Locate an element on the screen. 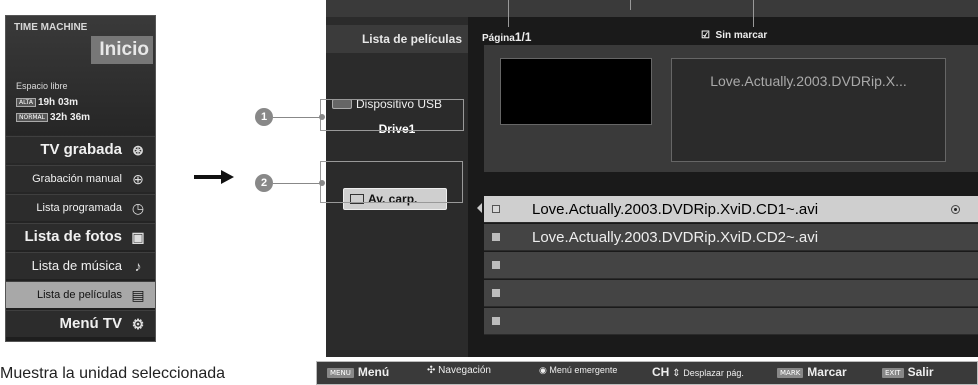  exit-key-icon: EXIT is located at coordinates (893, 373).